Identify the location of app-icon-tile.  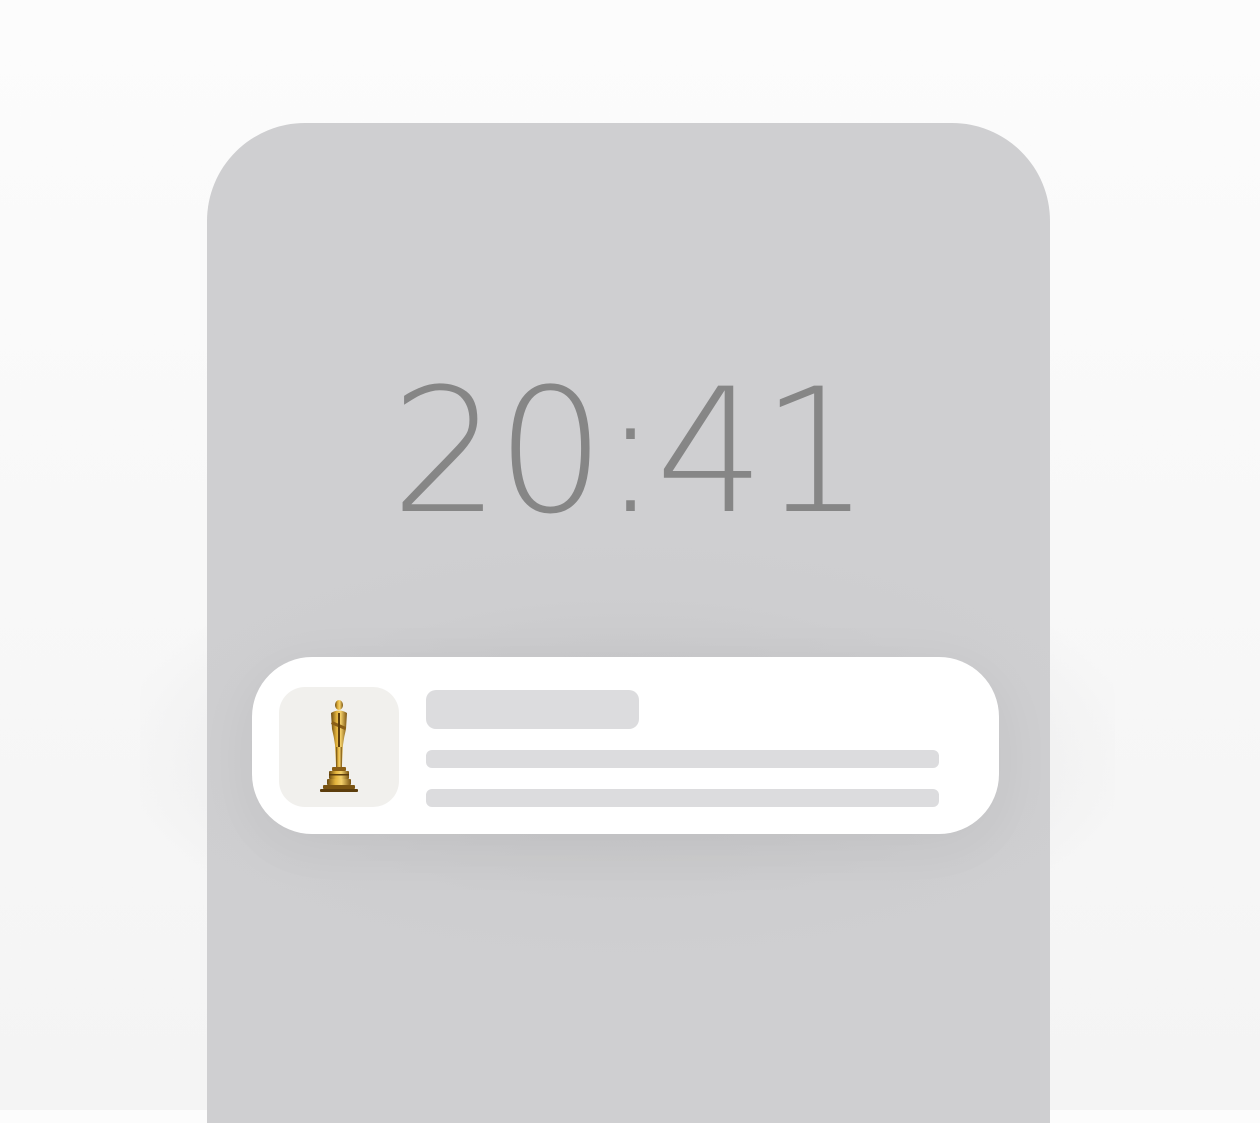
(339, 747).